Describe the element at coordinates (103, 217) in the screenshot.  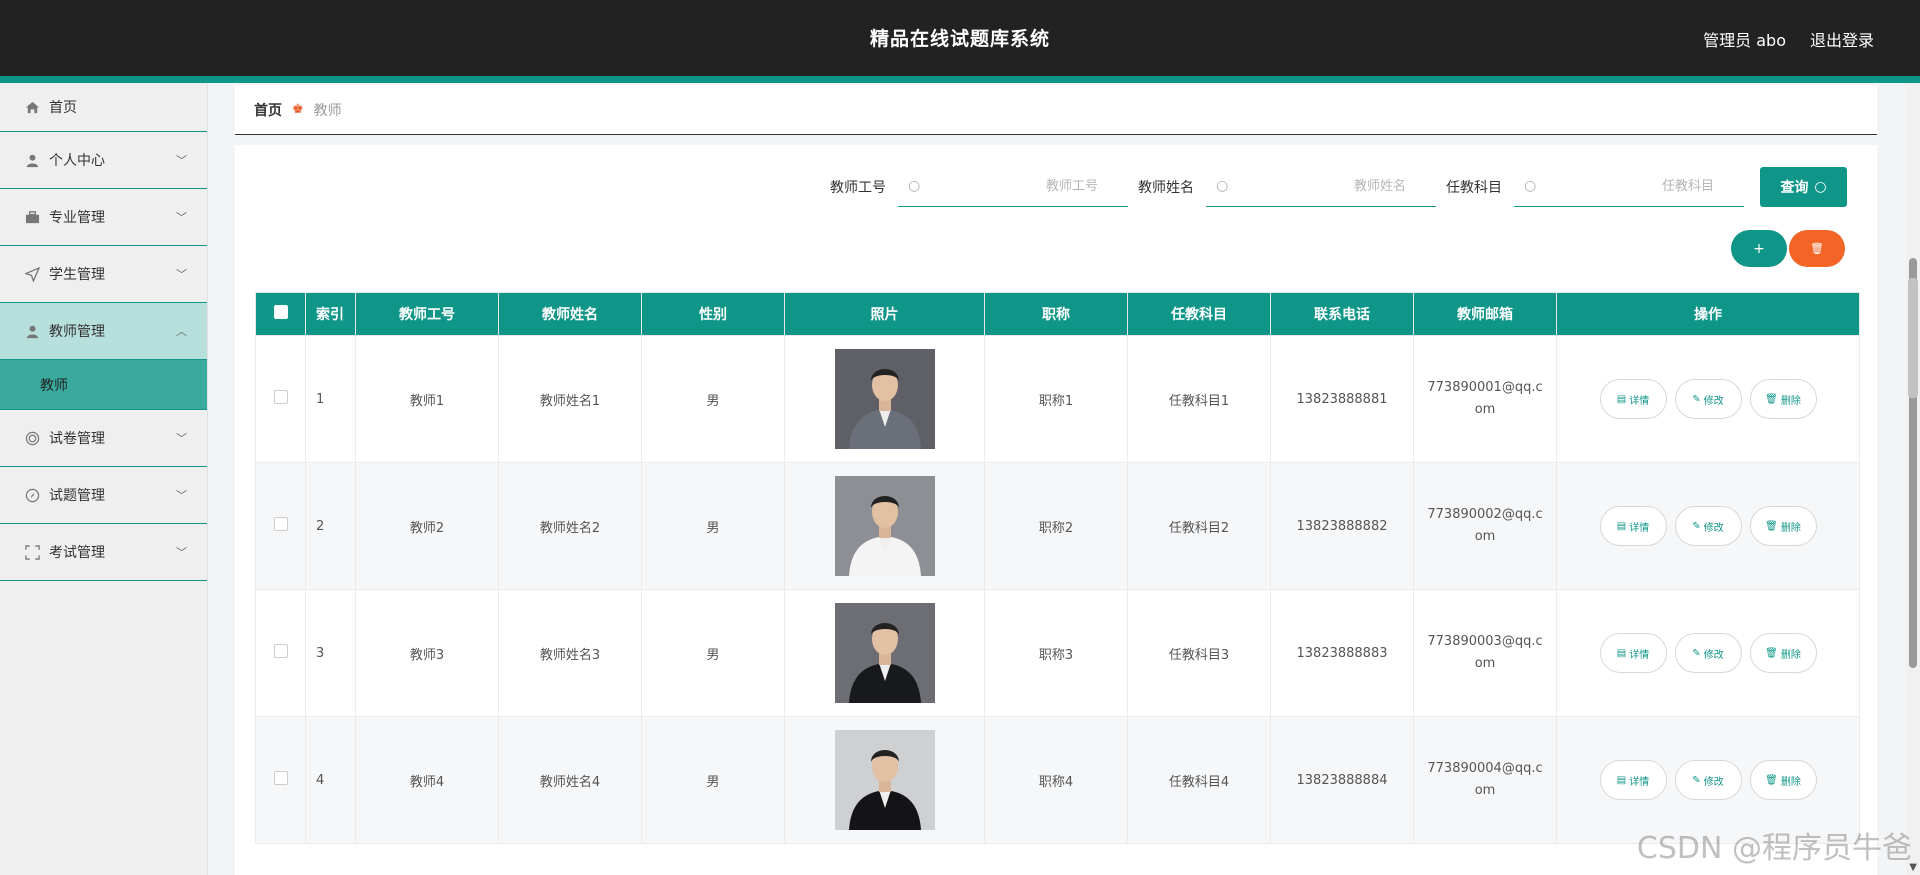
I see `sidebar-item-major: 专业管理 ﹀` at that location.